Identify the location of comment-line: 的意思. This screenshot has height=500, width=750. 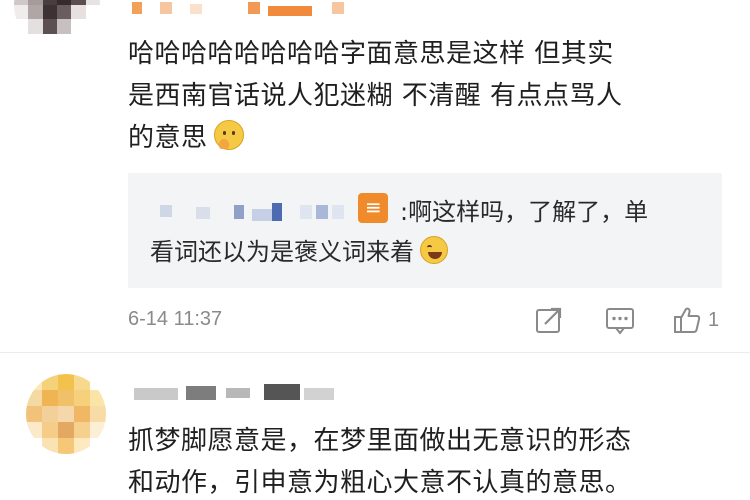
(428, 138).